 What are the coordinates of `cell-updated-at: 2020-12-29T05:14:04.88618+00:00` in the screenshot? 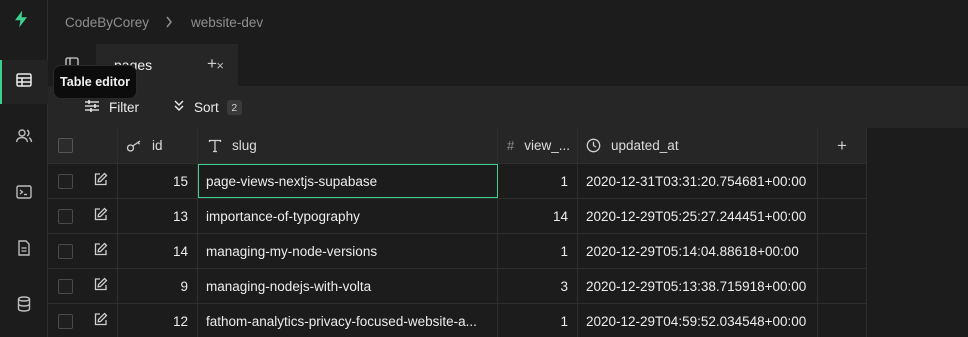 It's located at (698, 251).